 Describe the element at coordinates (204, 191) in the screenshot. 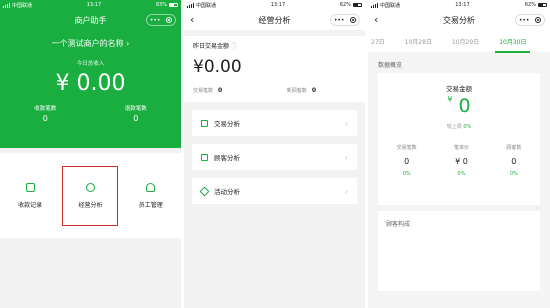

I see `activity-analysis-icon` at that location.